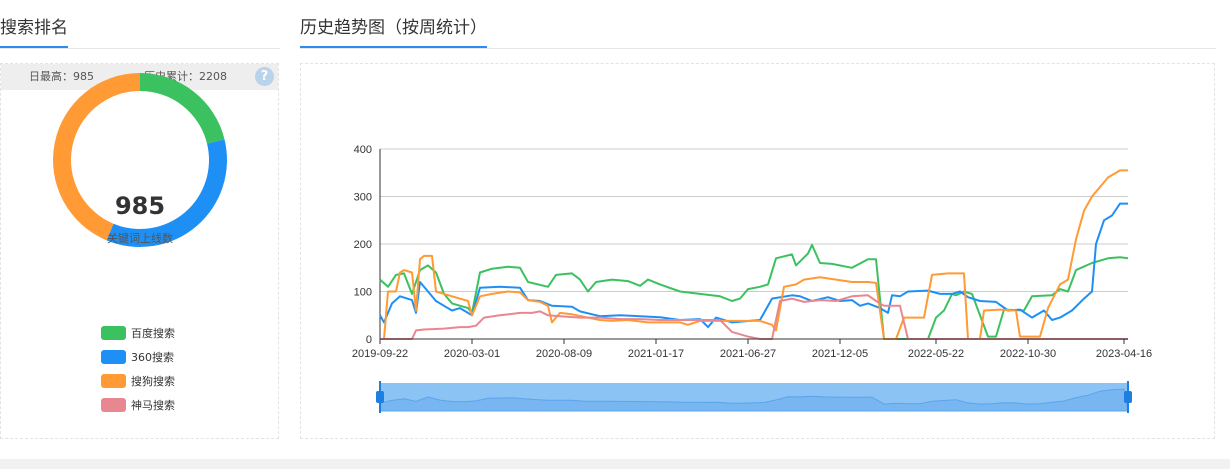 This screenshot has height=469, width=1230. What do you see at coordinates (615, 464) in the screenshot?
I see `bottom-strip` at bounding box center [615, 464].